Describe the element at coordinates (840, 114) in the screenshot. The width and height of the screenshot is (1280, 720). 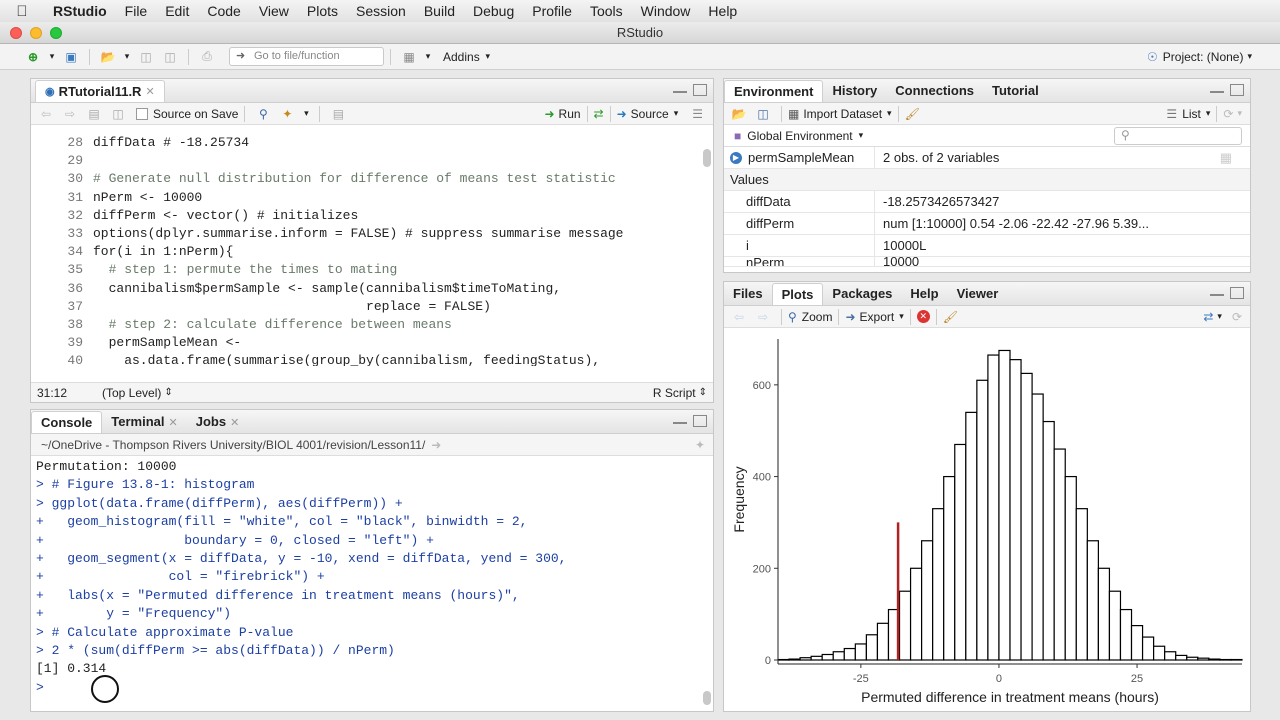
I see `import-dataset-button: ▦ Import Dataset ▾` at that location.